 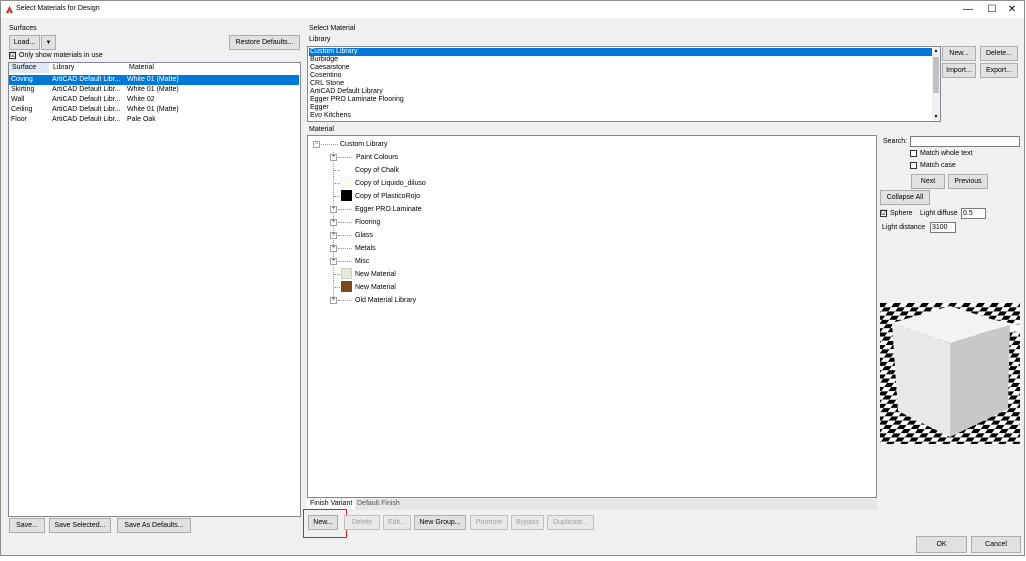 I want to click on only-show-in-use-label: Only show materials in use, so click(x=61, y=55).